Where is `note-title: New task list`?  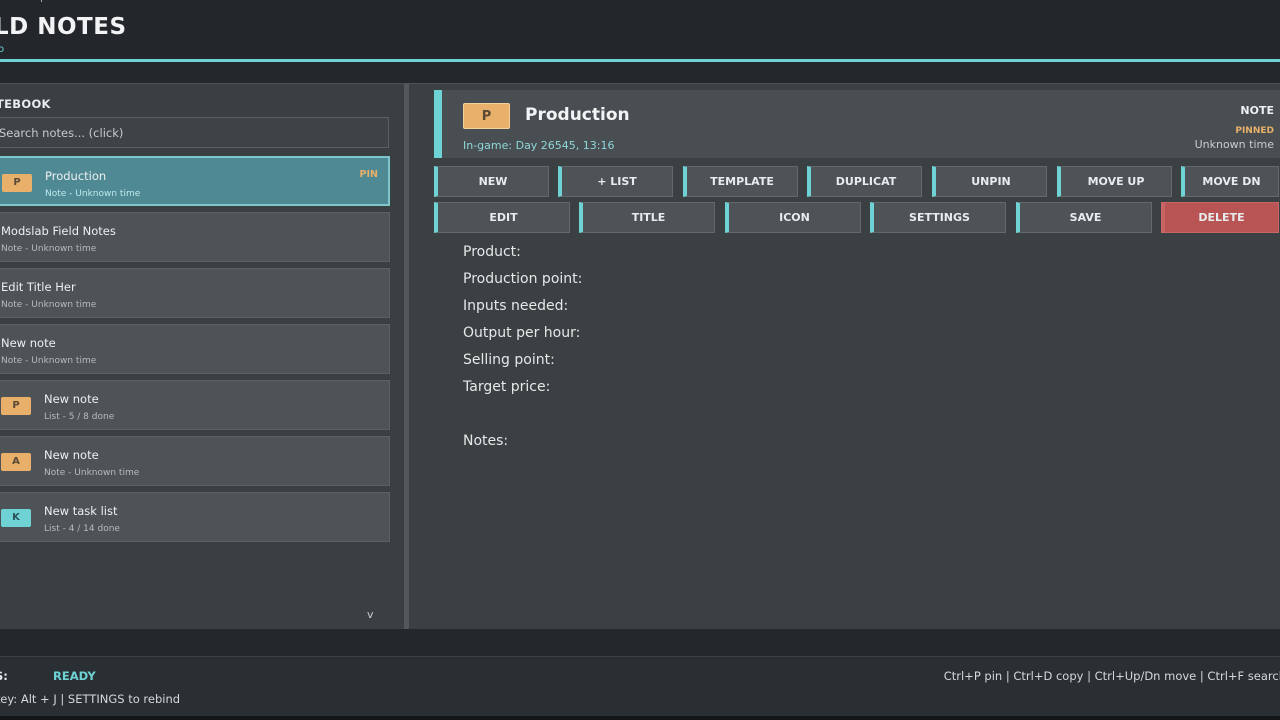 note-title: New task list is located at coordinates (81, 511).